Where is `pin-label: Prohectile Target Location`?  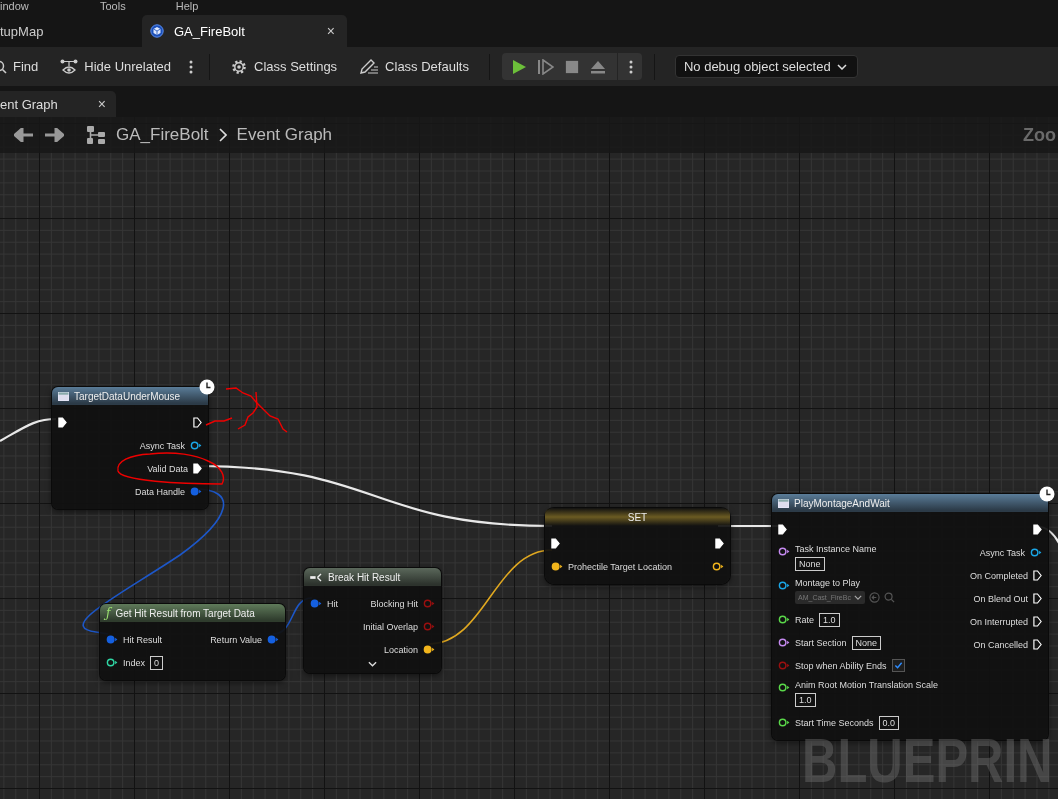
pin-label: Prohectile Target Location is located at coordinates (620, 566).